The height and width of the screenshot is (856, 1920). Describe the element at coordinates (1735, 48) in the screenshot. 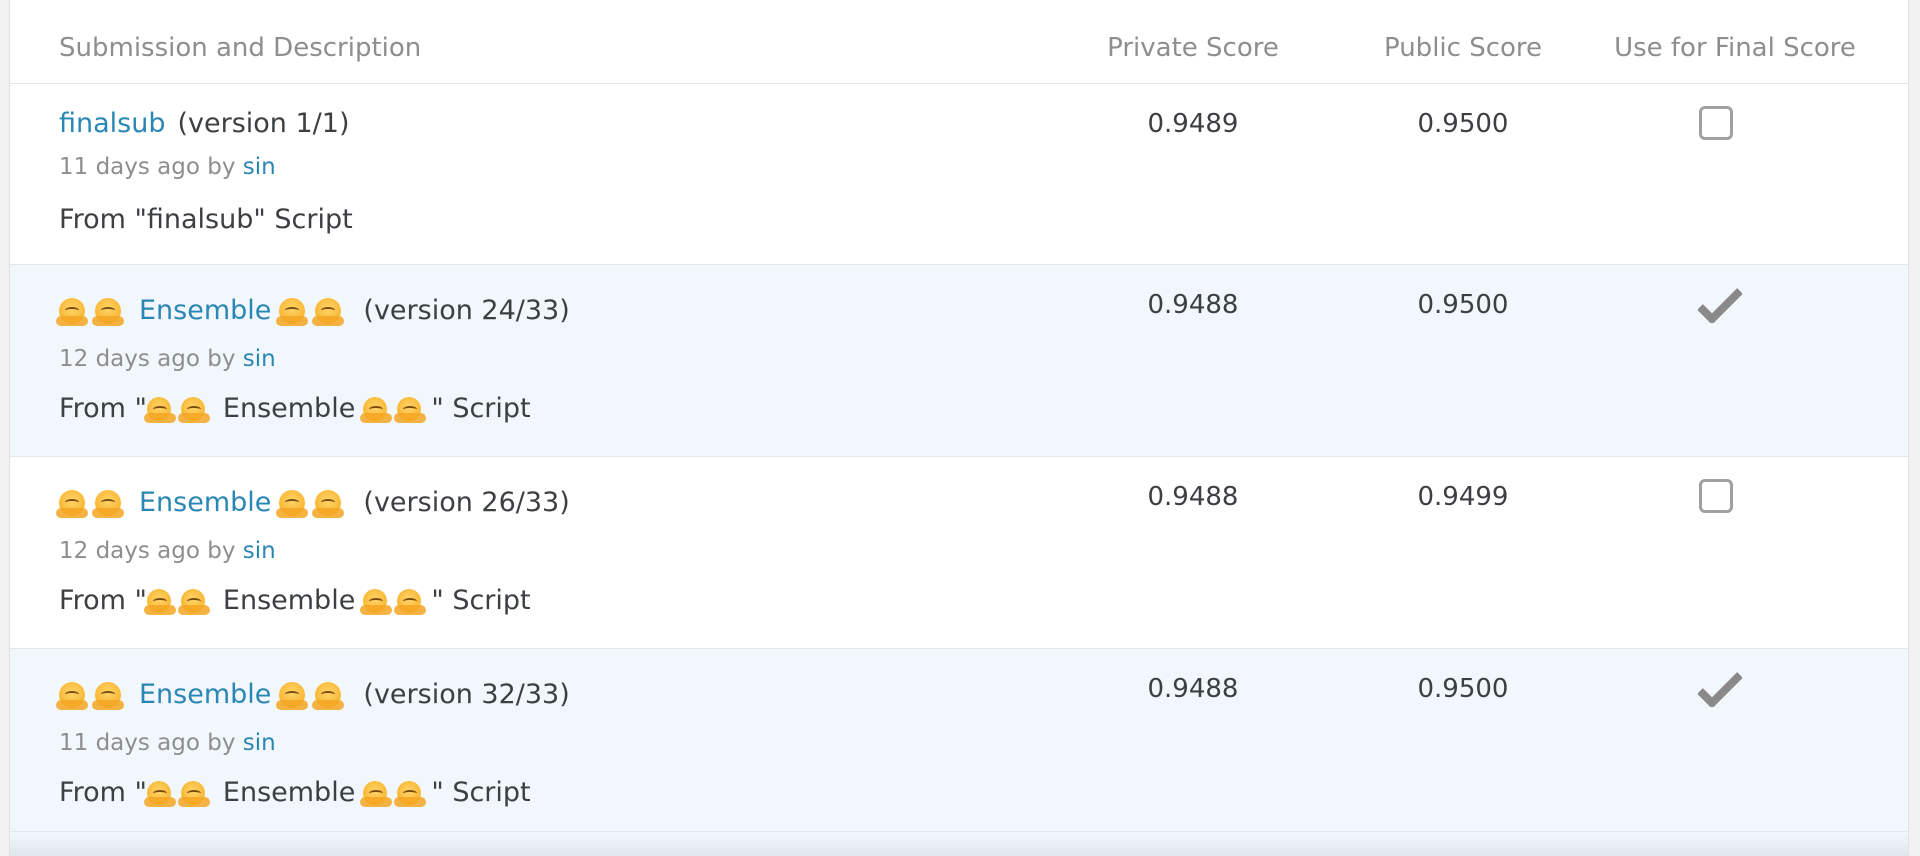

I see `header-use-final: Use for Final Score` at that location.